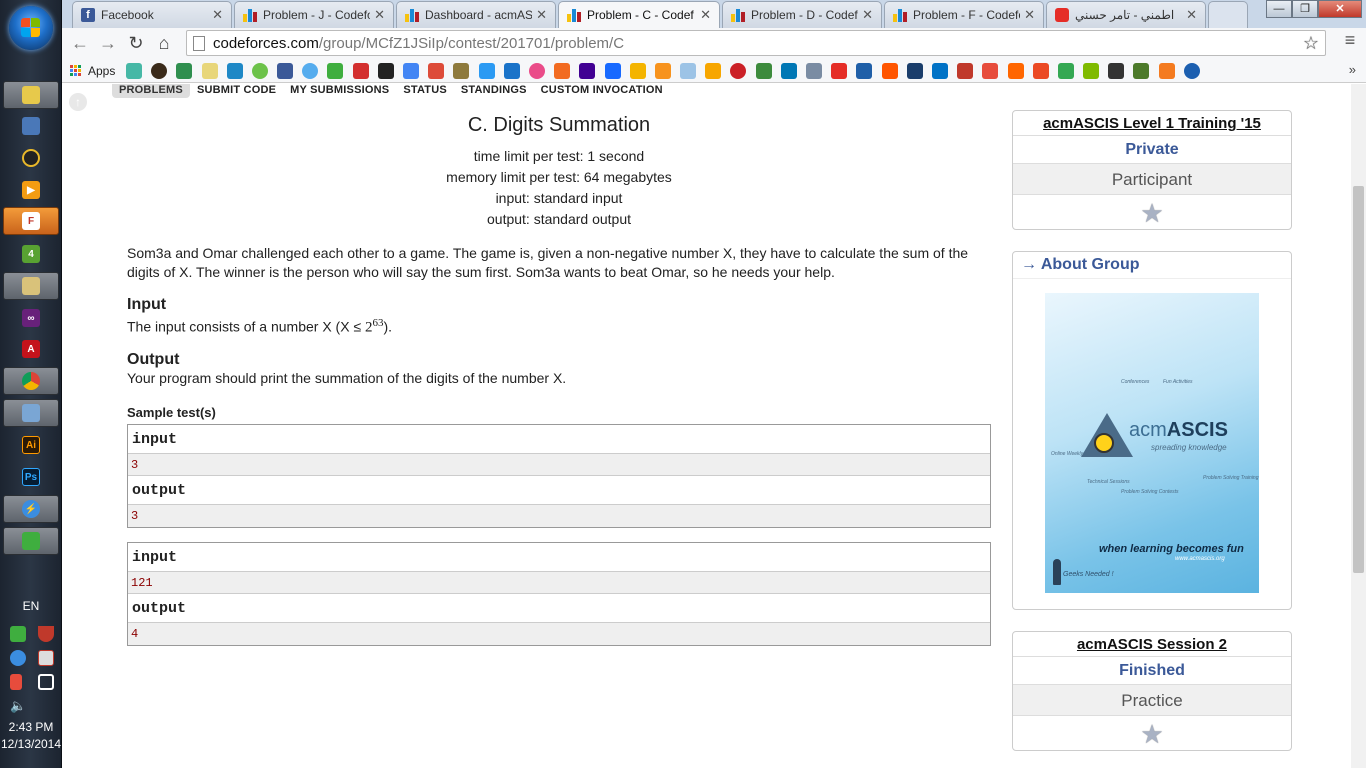 The image size is (1366, 768). I want to click on speaker-icon: 🔈, so click(18, 706).